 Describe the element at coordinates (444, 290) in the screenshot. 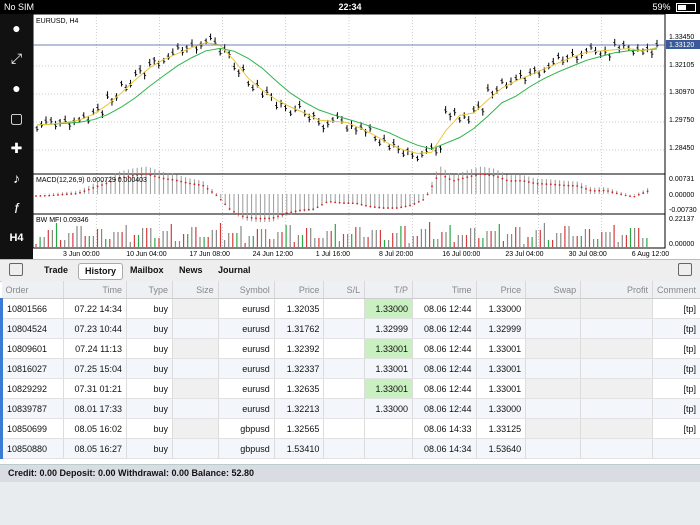

I see `col-close-time: Time` at that location.